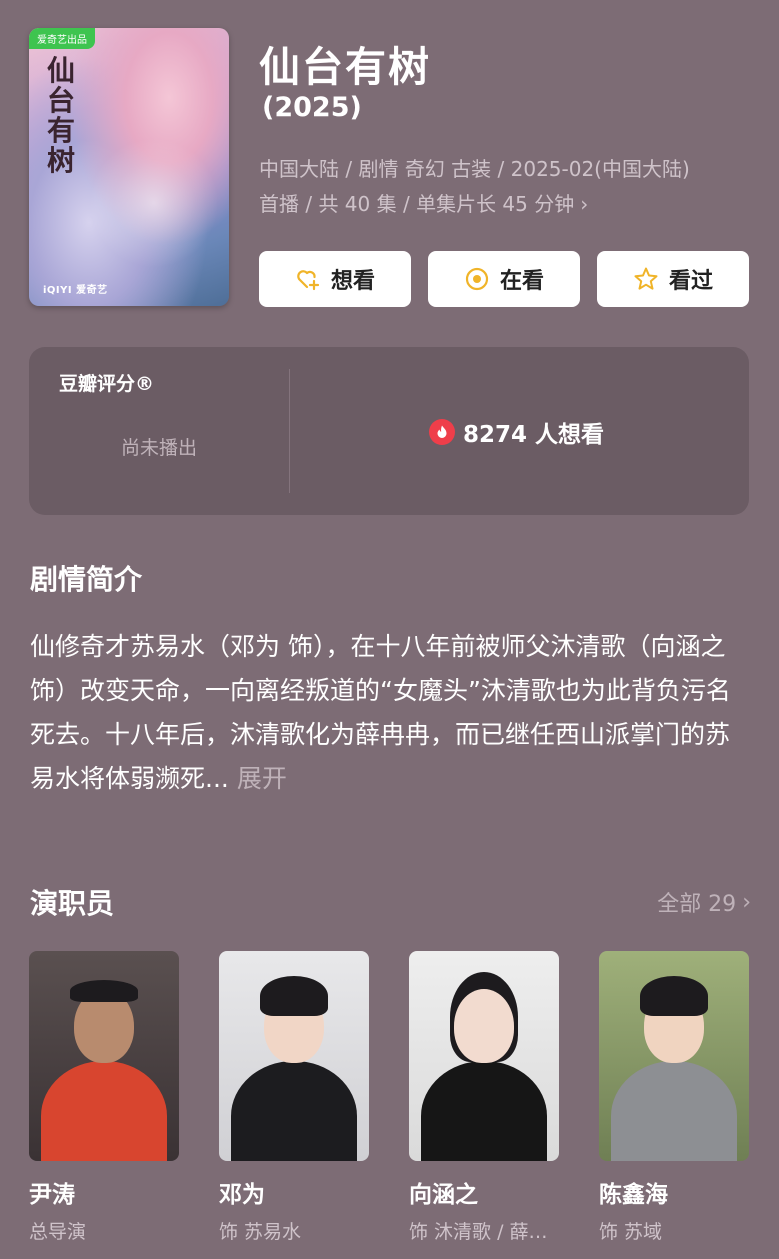  I want to click on cast-role: 饰 沐清歌 / 薛冉冉, so click(484, 1232).